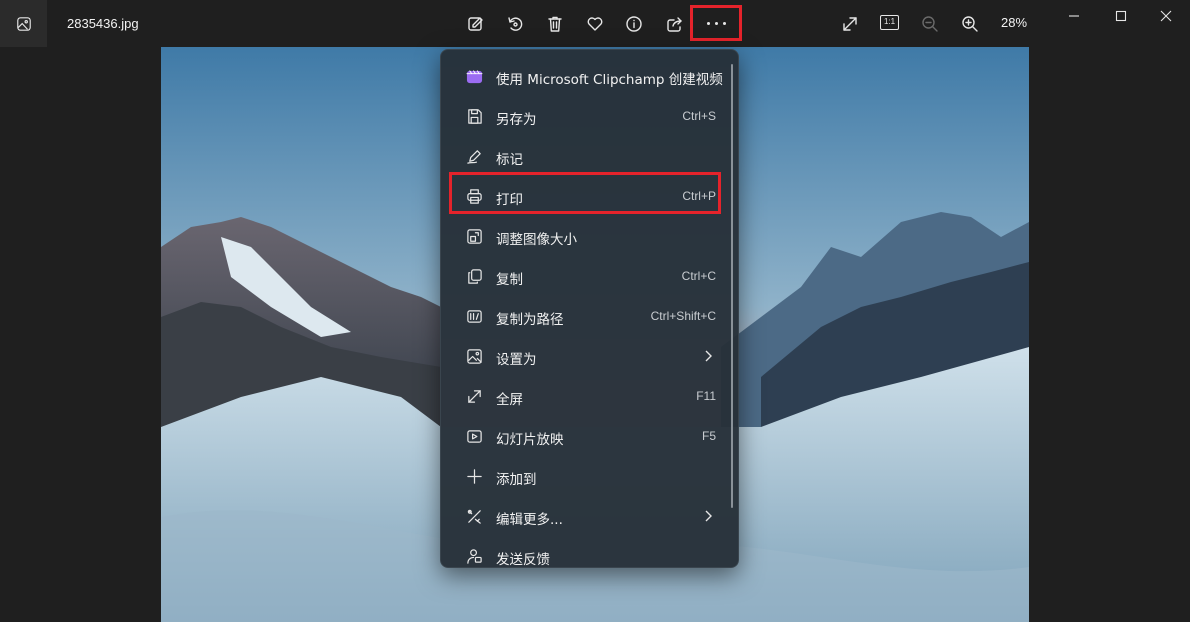 This screenshot has width=1190, height=622. What do you see at coordinates (588, 196) in the screenshot?
I see `menu-item-print: 打印 Ctrl+P` at bounding box center [588, 196].